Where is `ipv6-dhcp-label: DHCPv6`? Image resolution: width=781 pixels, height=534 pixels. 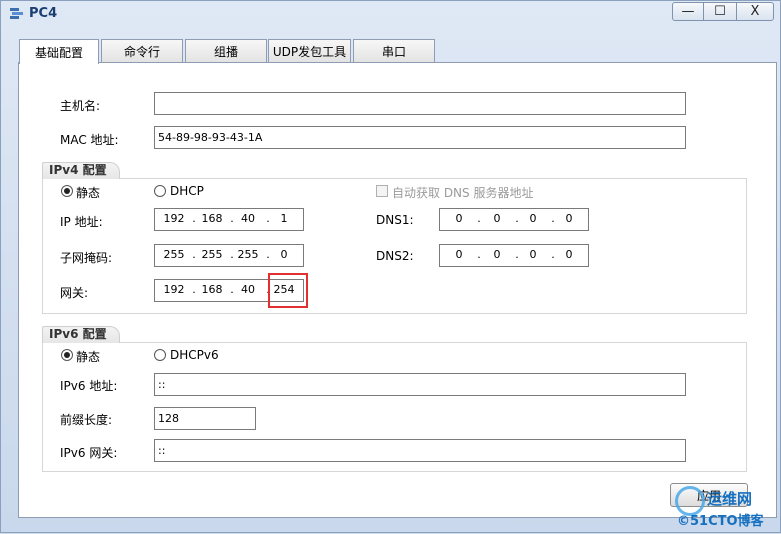 ipv6-dhcp-label: DHCPv6 is located at coordinates (194, 355).